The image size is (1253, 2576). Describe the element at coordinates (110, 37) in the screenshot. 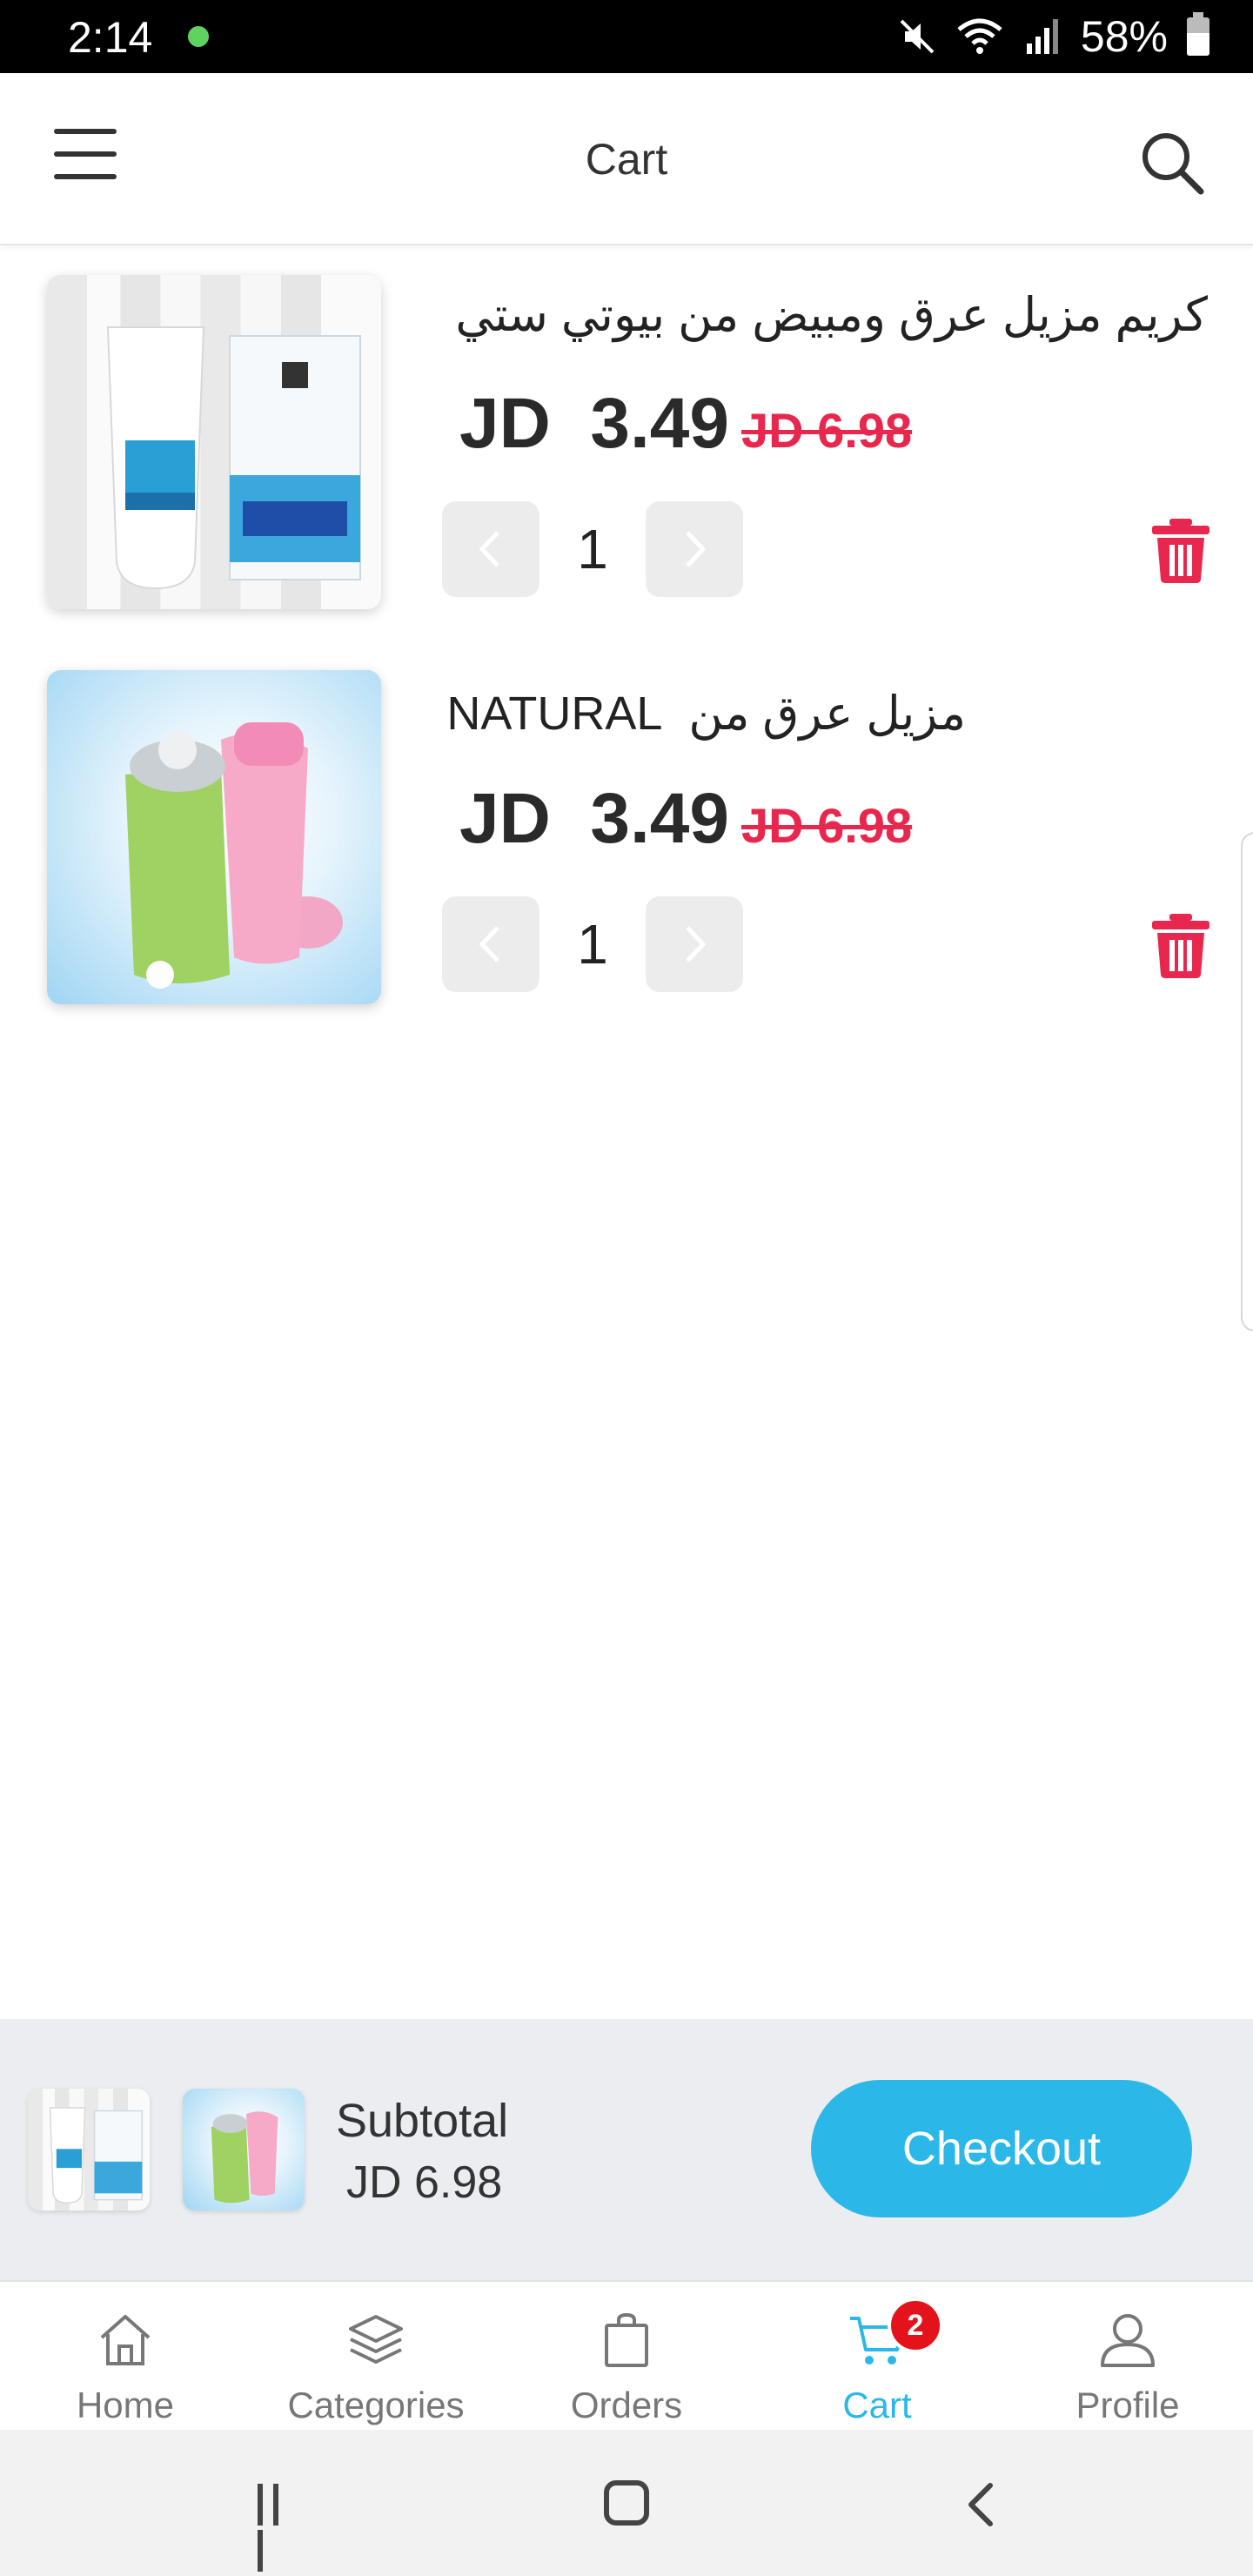

I see `status-time: 2:14` at that location.